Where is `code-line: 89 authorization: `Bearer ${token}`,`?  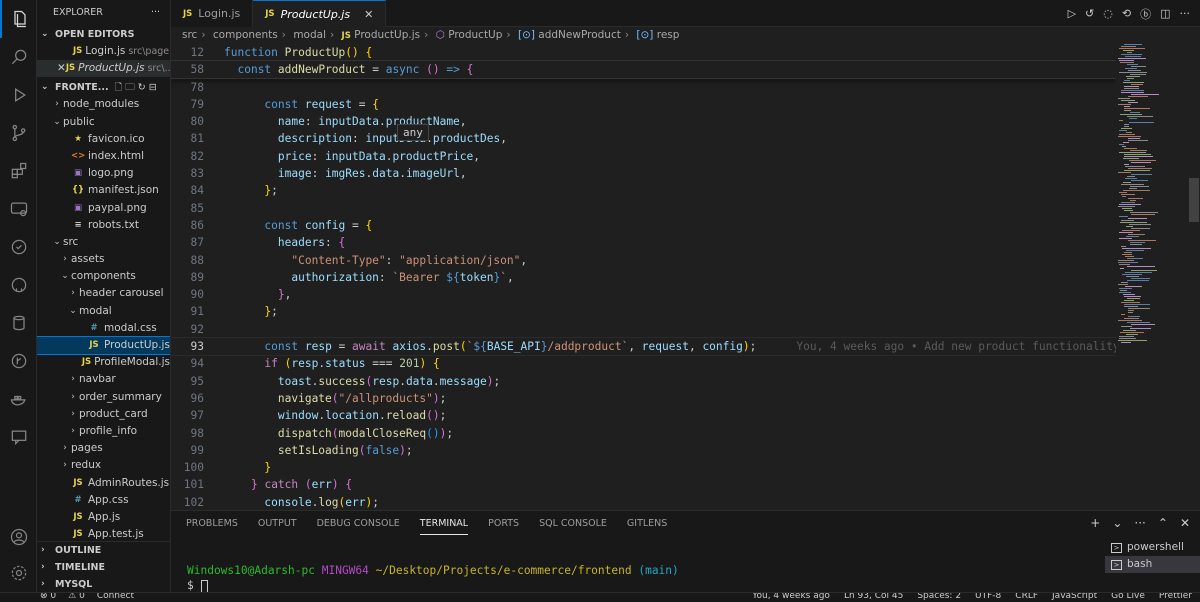
code-line: 89 authorization: `Bearer ${token}`, is located at coordinates (643, 277).